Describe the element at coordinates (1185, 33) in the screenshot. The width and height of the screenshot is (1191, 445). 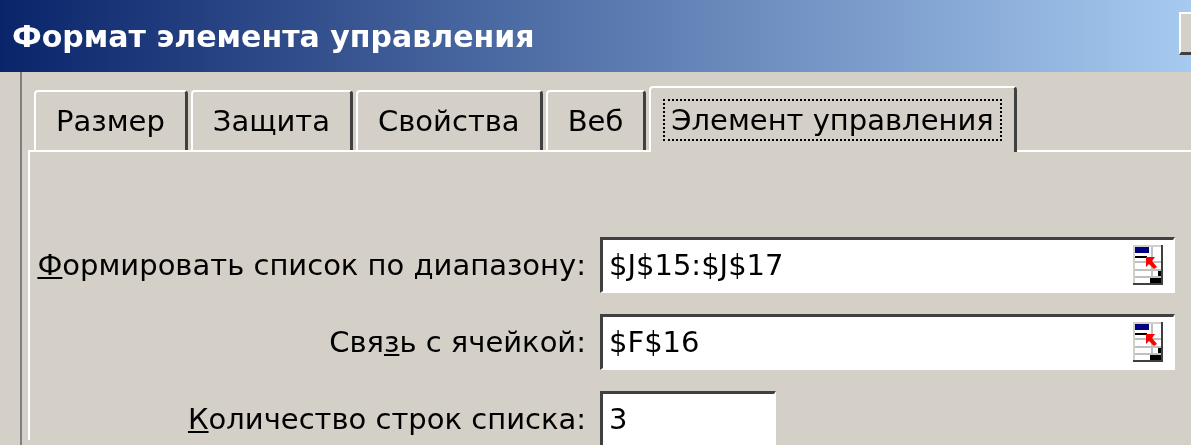
I see `title-bar-button` at that location.